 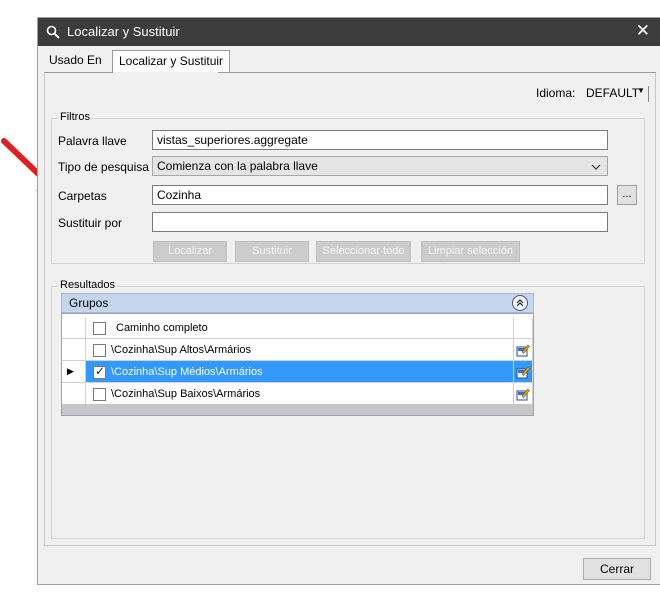 What do you see at coordinates (641, 90) in the screenshot?
I see `chevron-down-icon: ▼` at bounding box center [641, 90].